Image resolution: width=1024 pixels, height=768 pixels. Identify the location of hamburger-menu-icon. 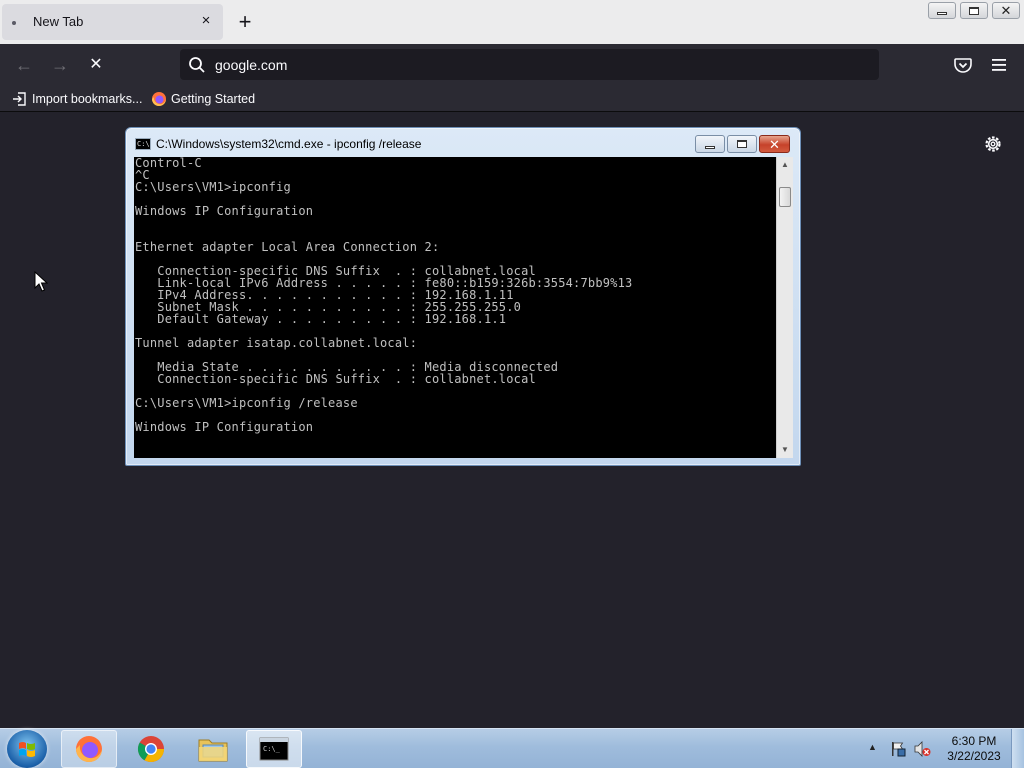
(999, 65).